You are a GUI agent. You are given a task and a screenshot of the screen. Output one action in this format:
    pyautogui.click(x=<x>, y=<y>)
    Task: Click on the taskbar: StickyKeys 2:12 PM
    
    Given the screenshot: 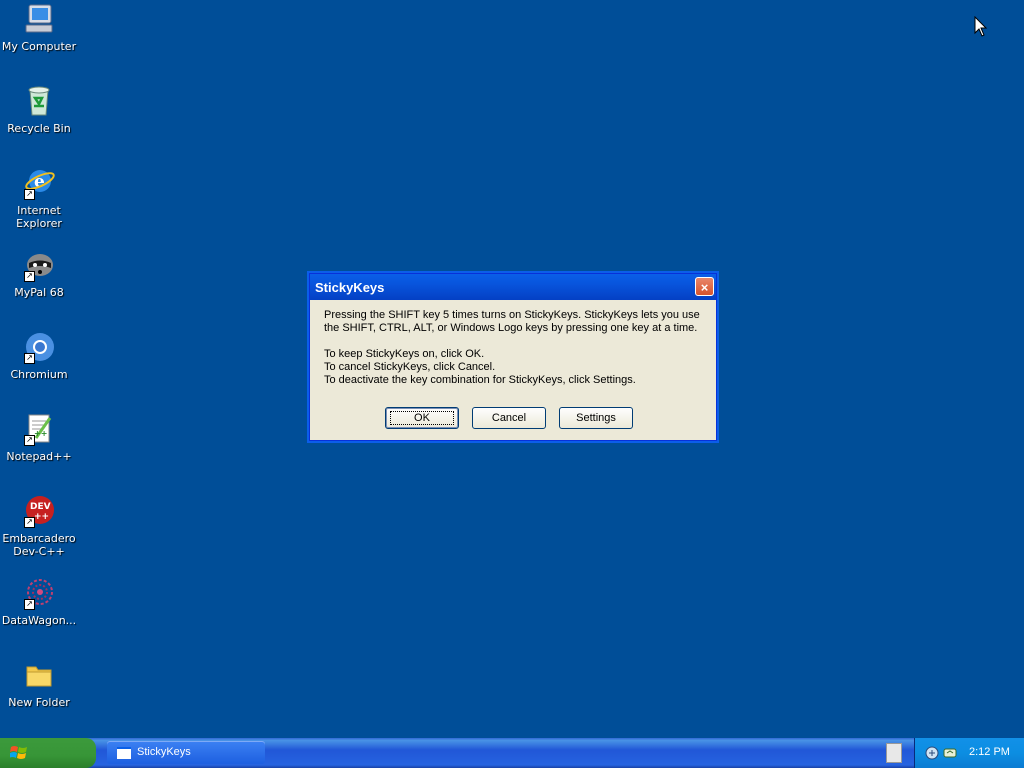 What is the action you would take?
    pyautogui.click(x=512, y=753)
    